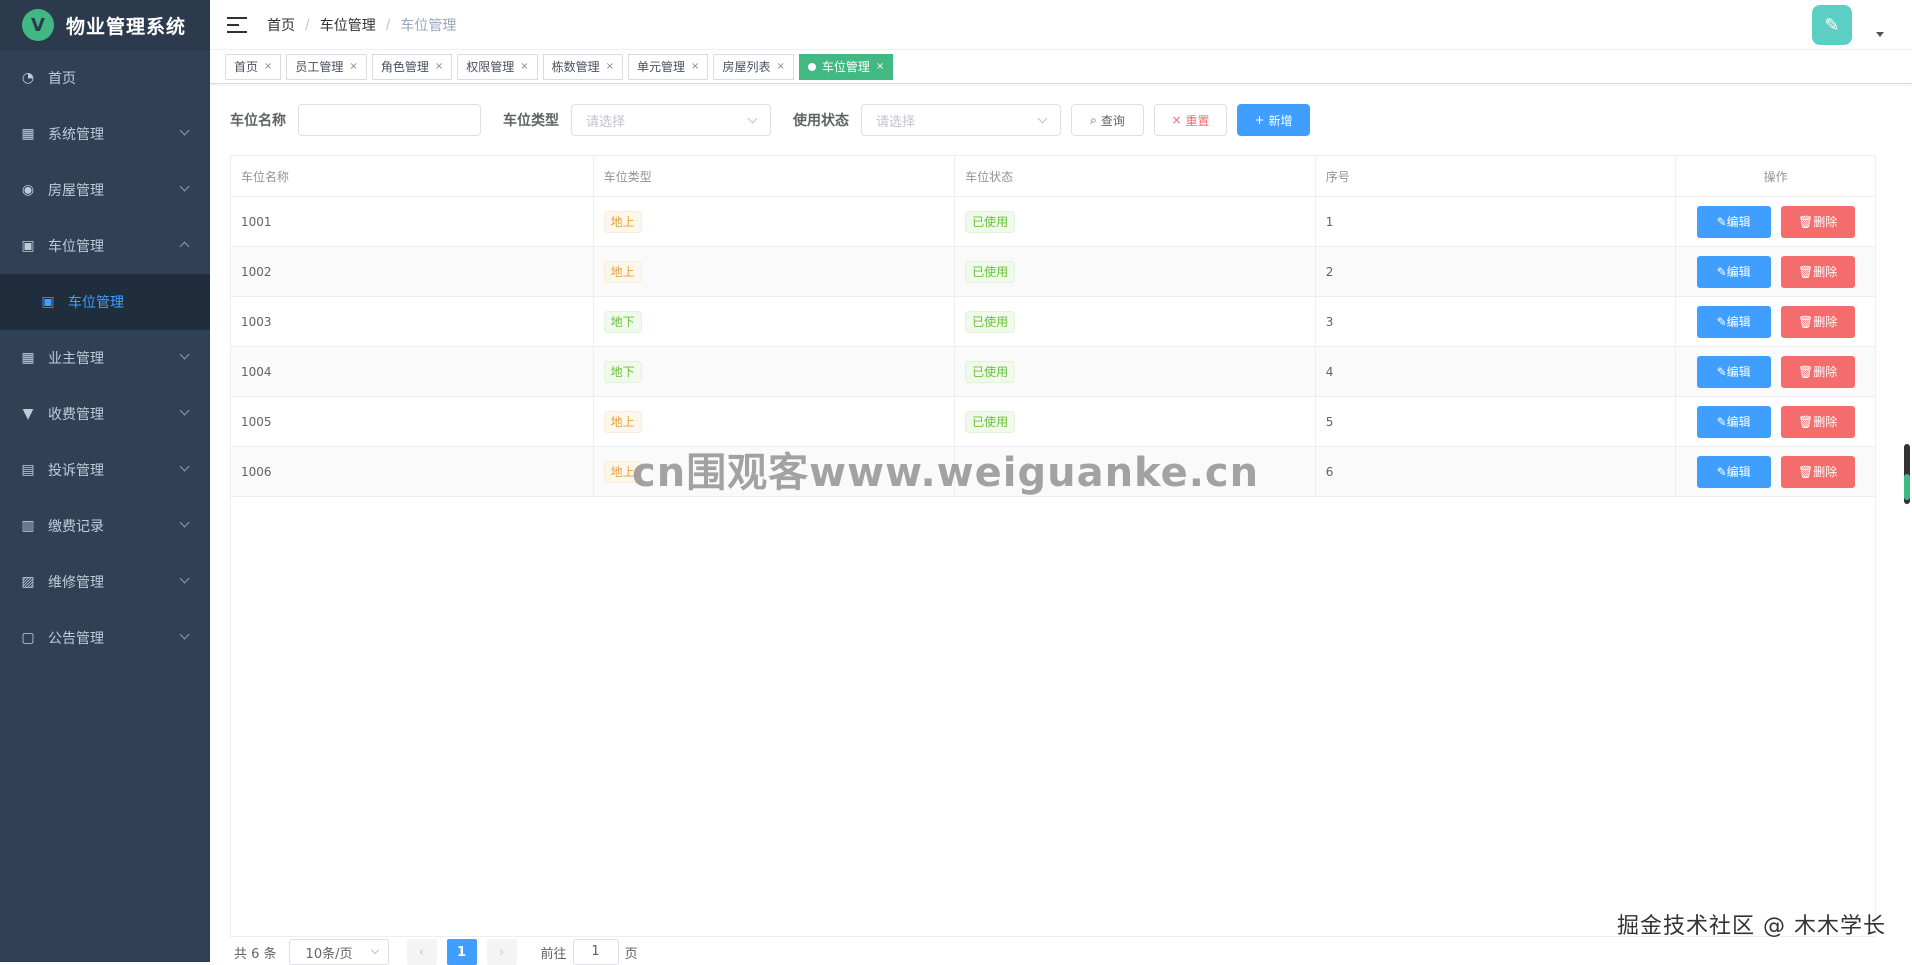 Image resolution: width=1912 pixels, height=965 pixels. I want to click on submenu-parking: ▣ 车位管理, so click(105, 302).